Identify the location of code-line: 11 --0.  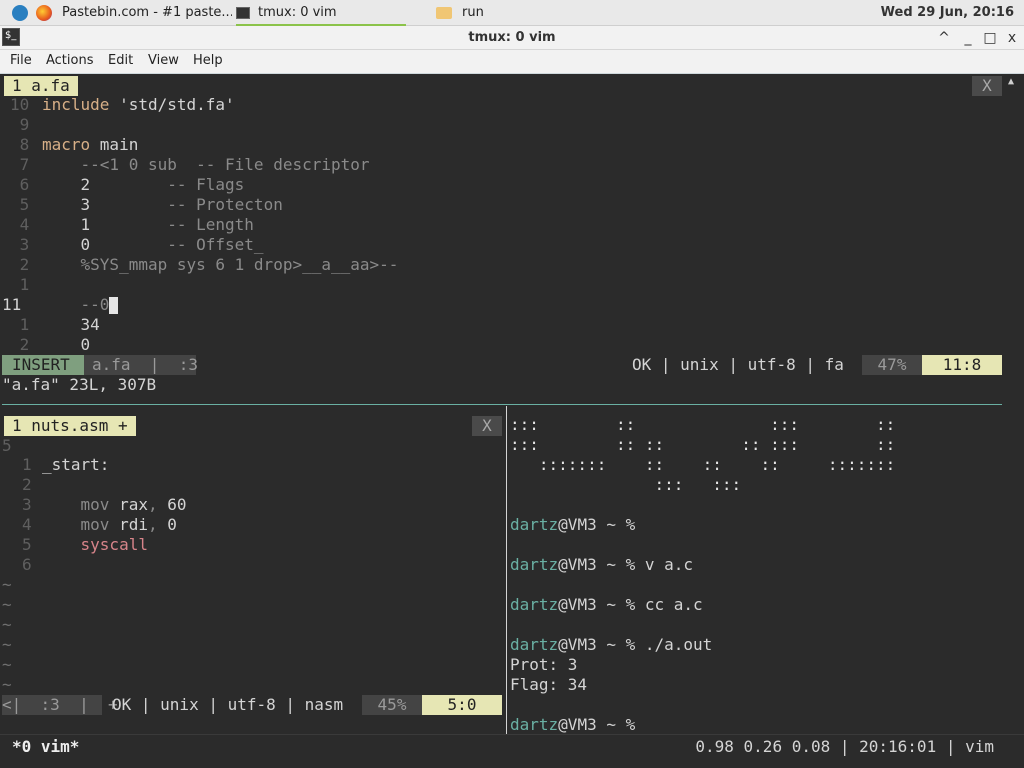
(60, 305).